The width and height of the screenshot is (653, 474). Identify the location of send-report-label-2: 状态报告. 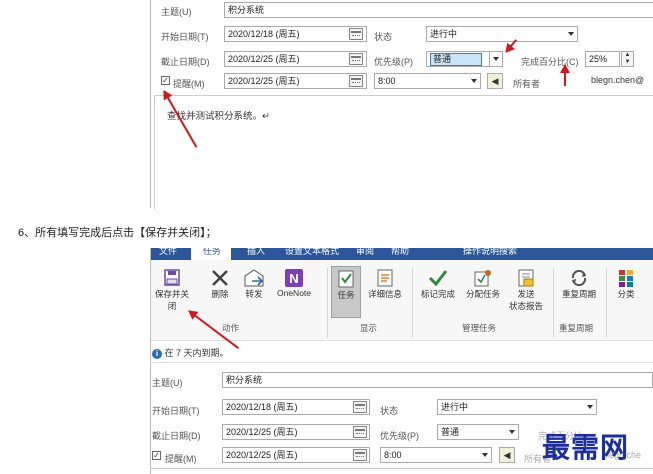
(525, 306).